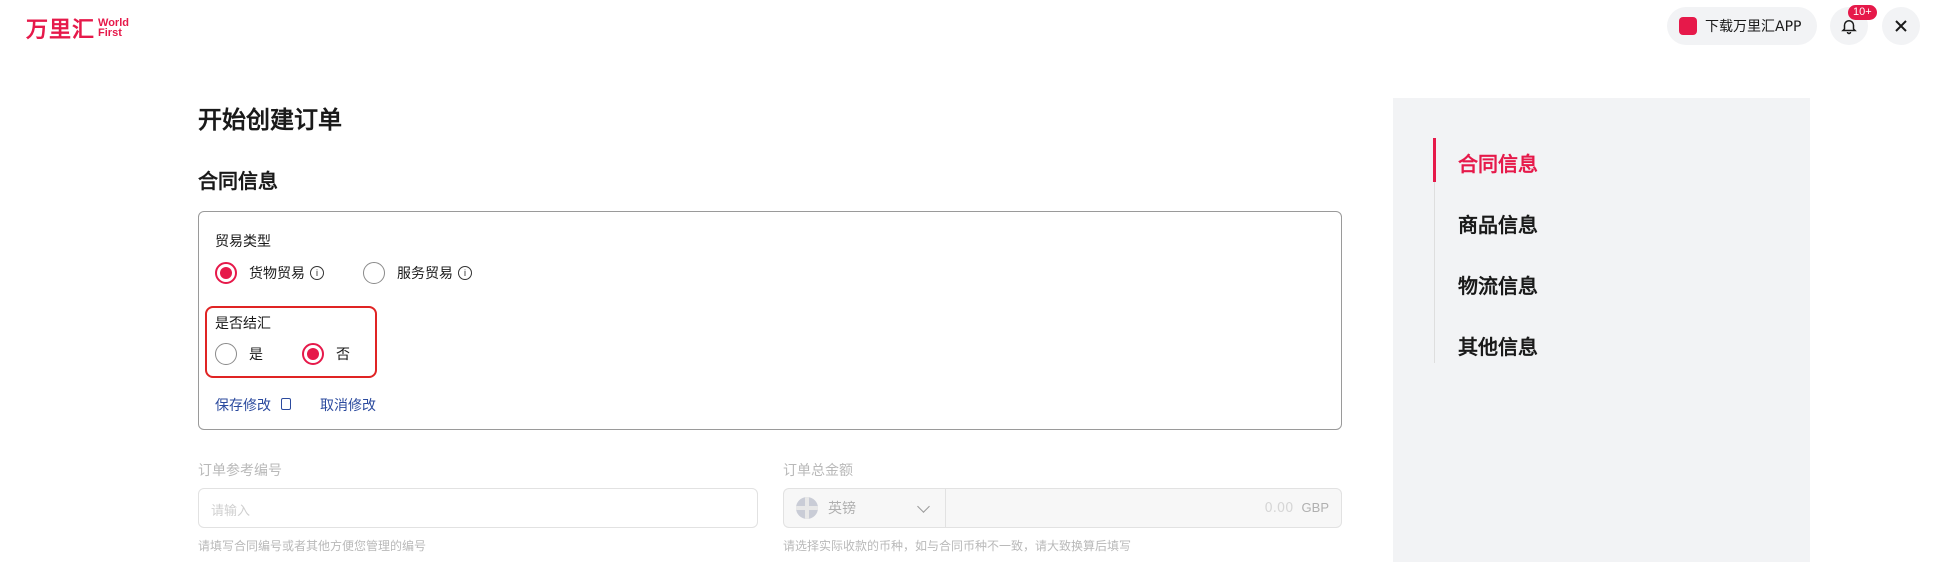 The height and width of the screenshot is (562, 1943). I want to click on amount-input: 0.00 GBP, so click(1143, 508).